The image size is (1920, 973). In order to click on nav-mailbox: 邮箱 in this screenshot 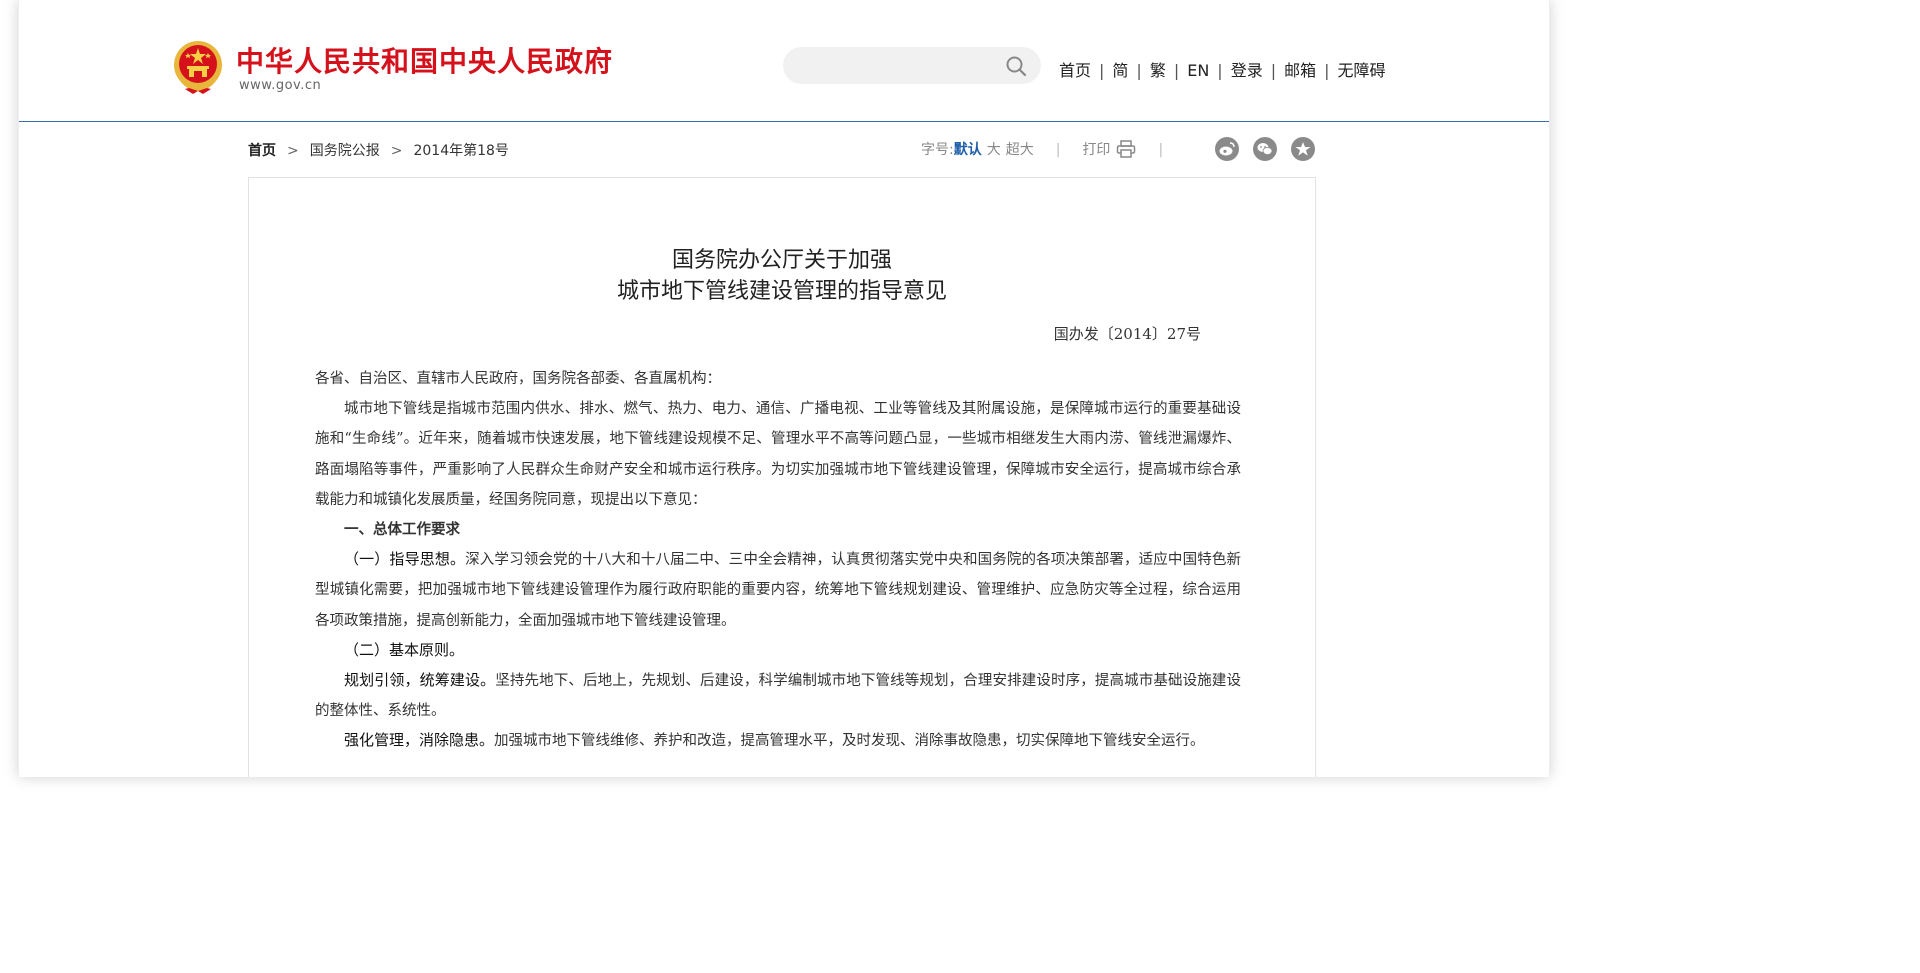, I will do `click(1300, 70)`.